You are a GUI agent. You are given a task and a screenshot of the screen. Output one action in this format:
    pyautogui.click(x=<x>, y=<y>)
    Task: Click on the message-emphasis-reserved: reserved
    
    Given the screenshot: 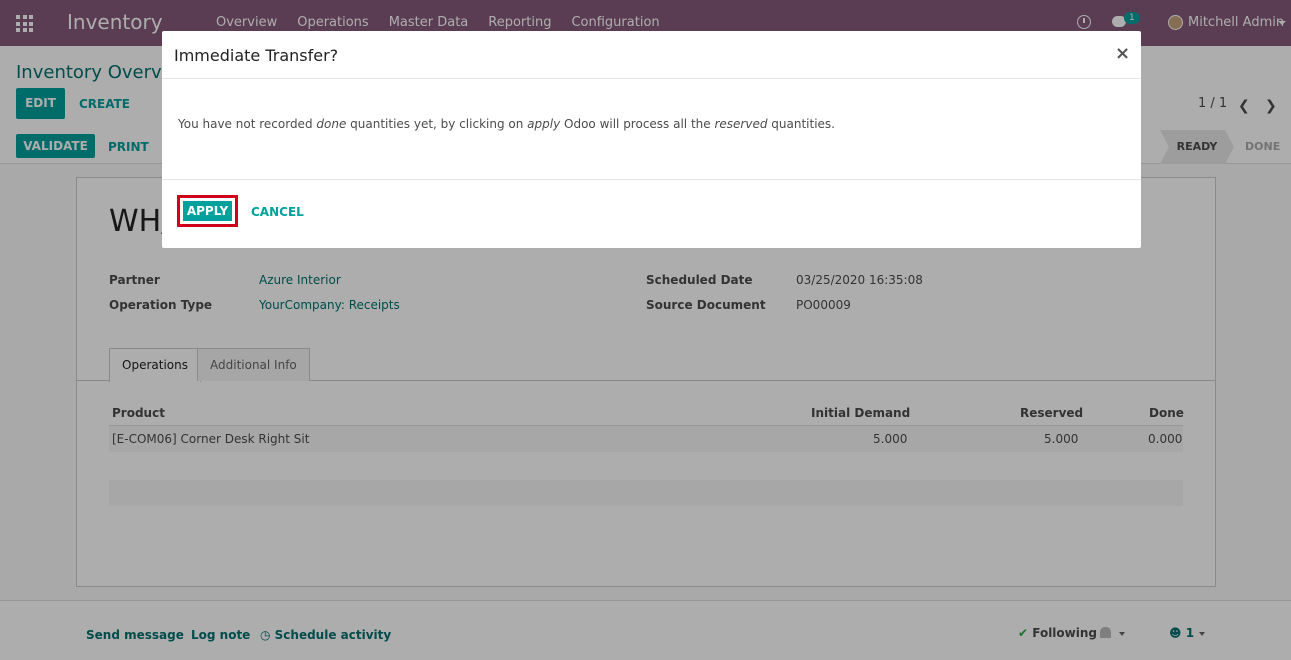 What is the action you would take?
    pyautogui.click(x=741, y=124)
    